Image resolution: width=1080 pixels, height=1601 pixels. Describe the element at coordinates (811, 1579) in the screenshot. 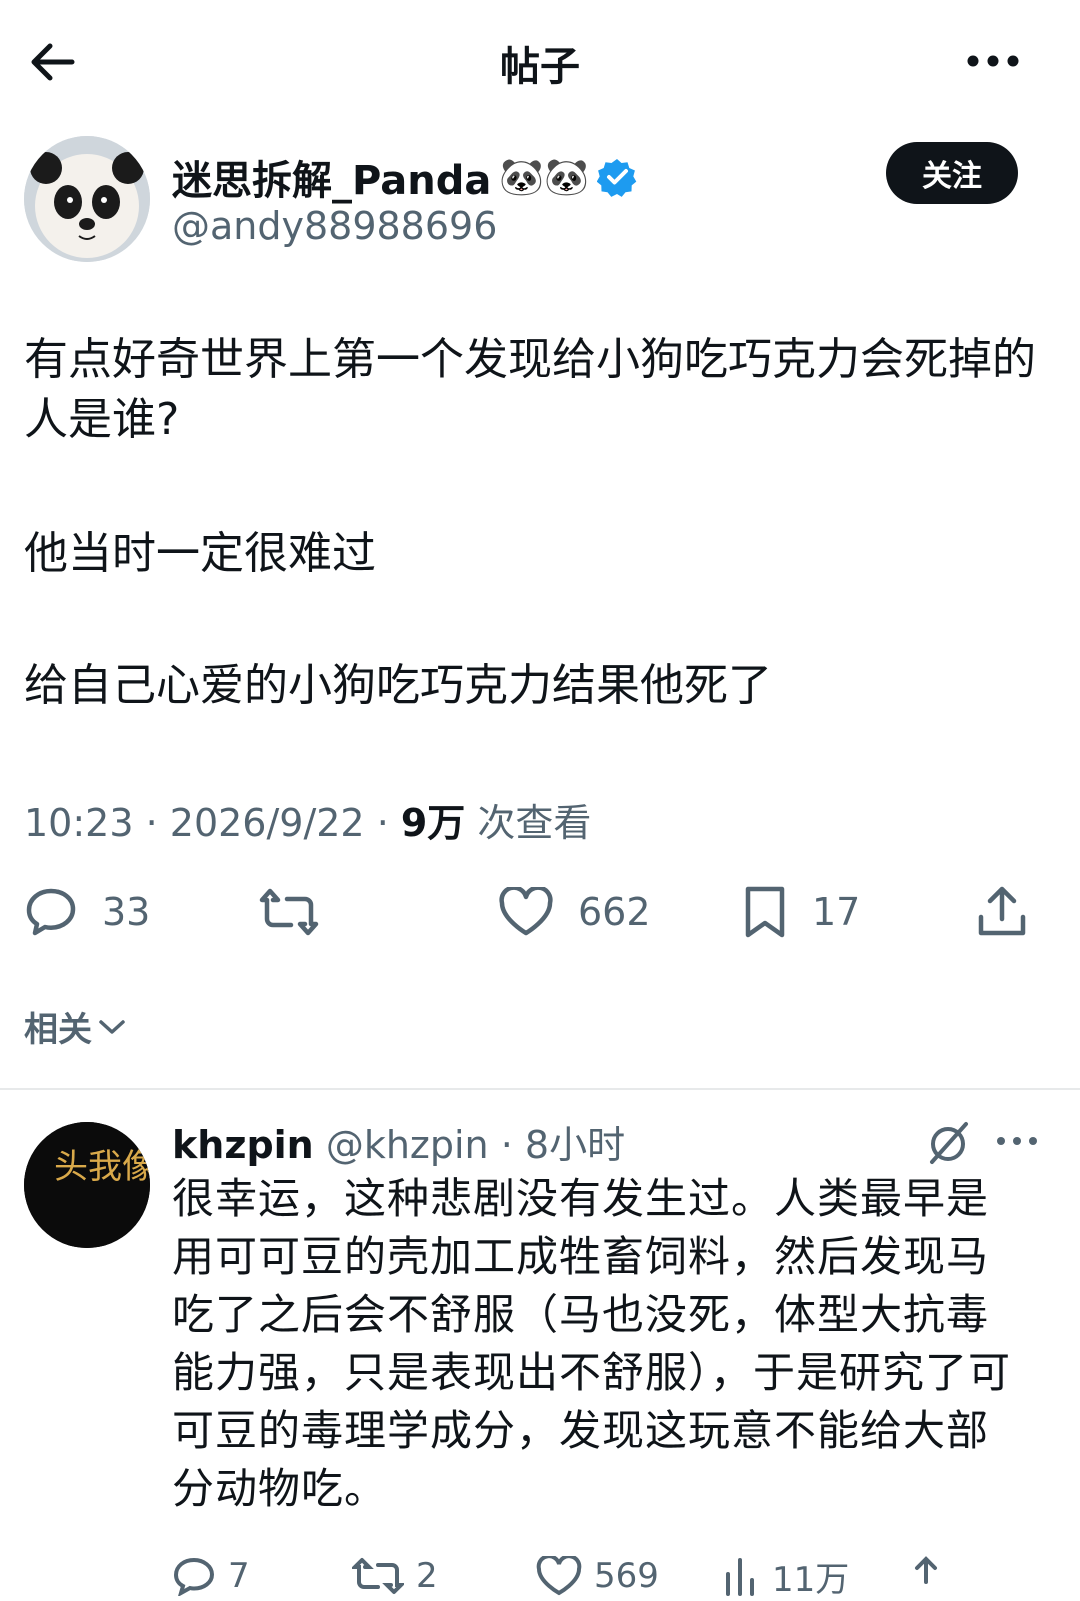

I see `reply-views-count: 11万` at that location.